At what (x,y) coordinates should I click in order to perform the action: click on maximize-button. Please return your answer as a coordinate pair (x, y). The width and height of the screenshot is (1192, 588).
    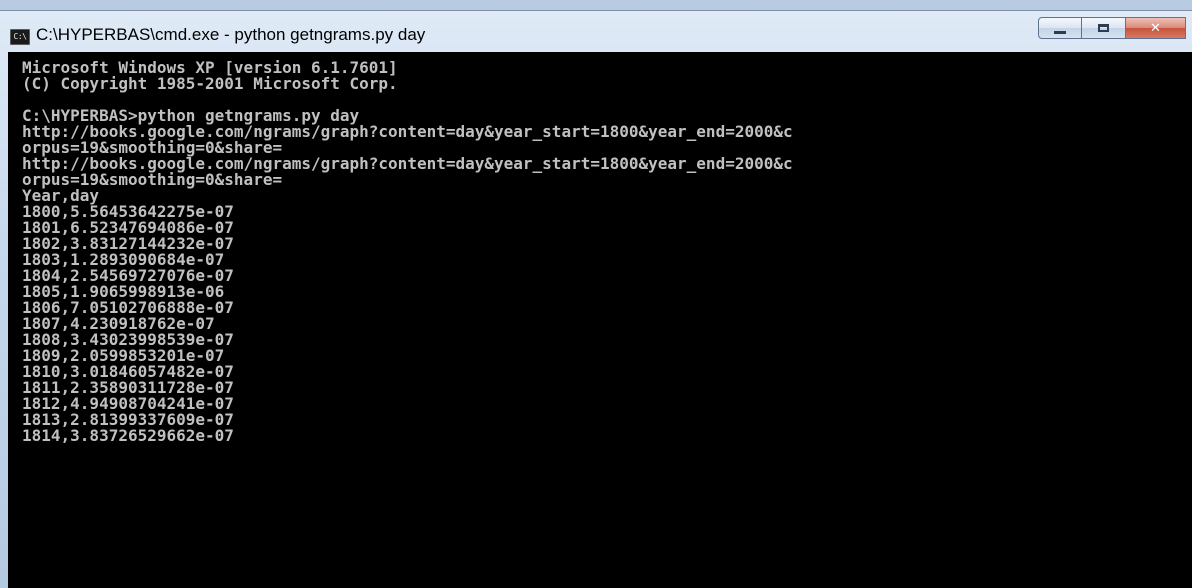
    Looking at the image, I should click on (1104, 28).